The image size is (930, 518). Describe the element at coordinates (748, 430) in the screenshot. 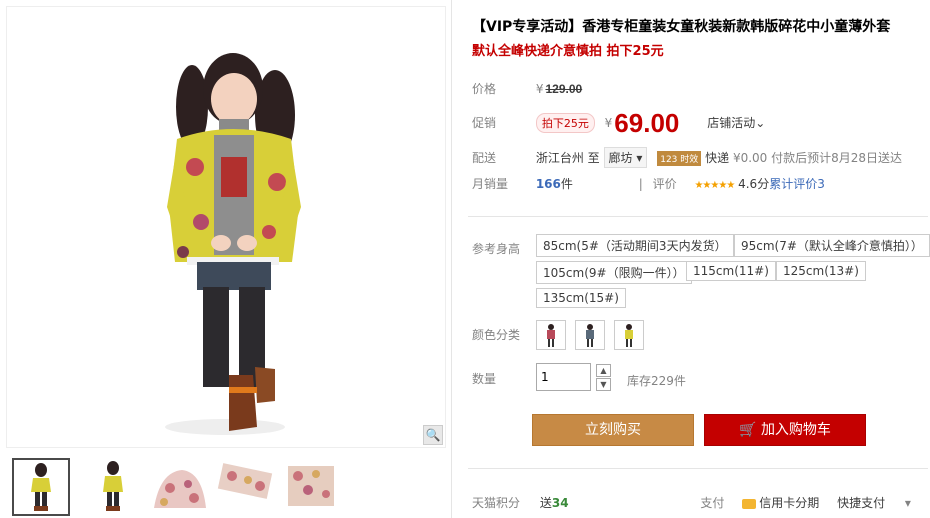

I see `cart-icon: 🛒` at that location.